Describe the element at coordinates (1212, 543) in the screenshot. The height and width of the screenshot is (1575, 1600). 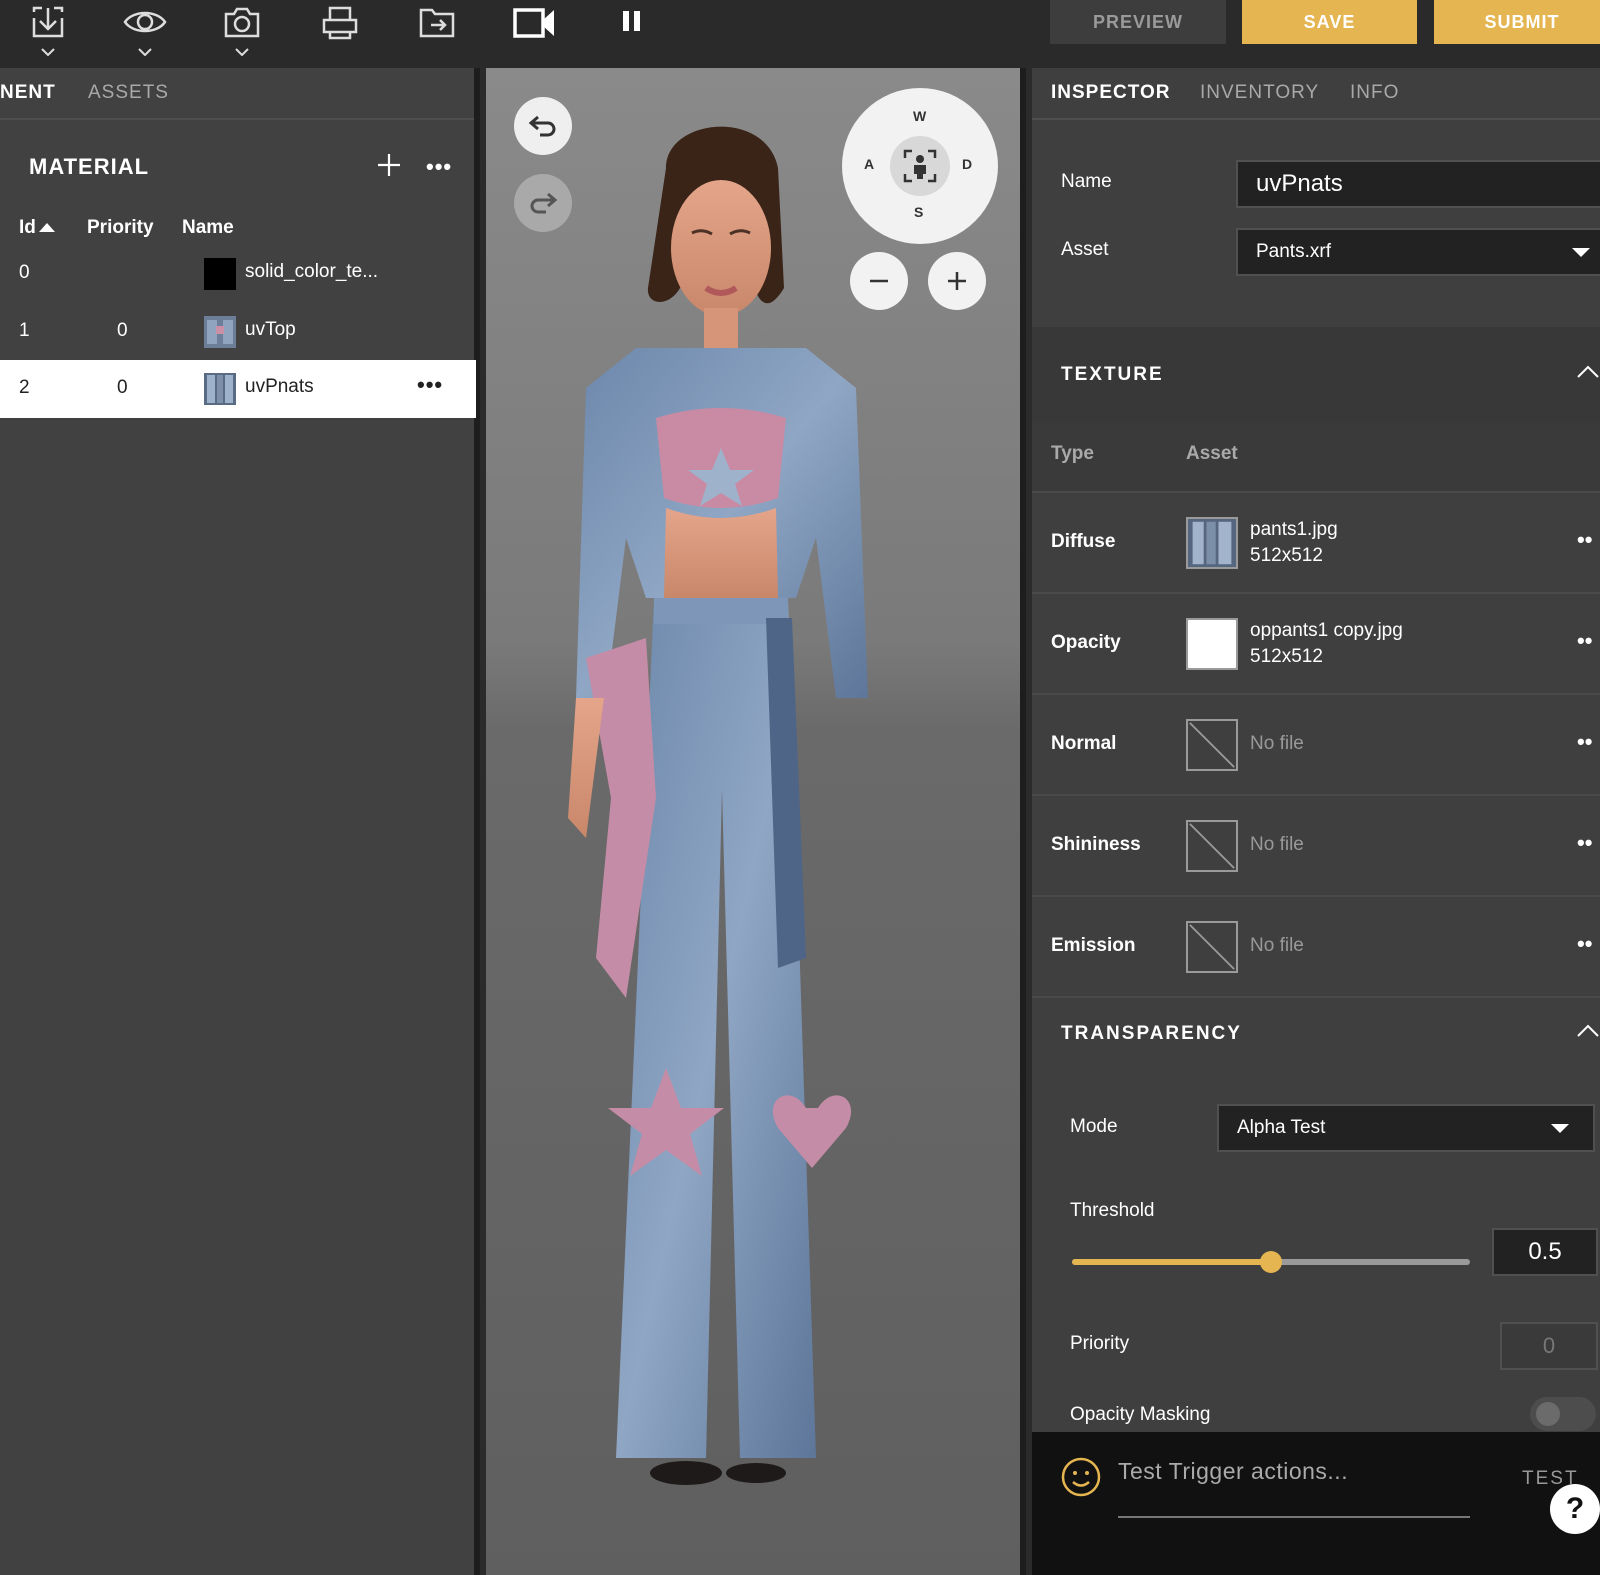
I see `texture-thumbnail` at that location.